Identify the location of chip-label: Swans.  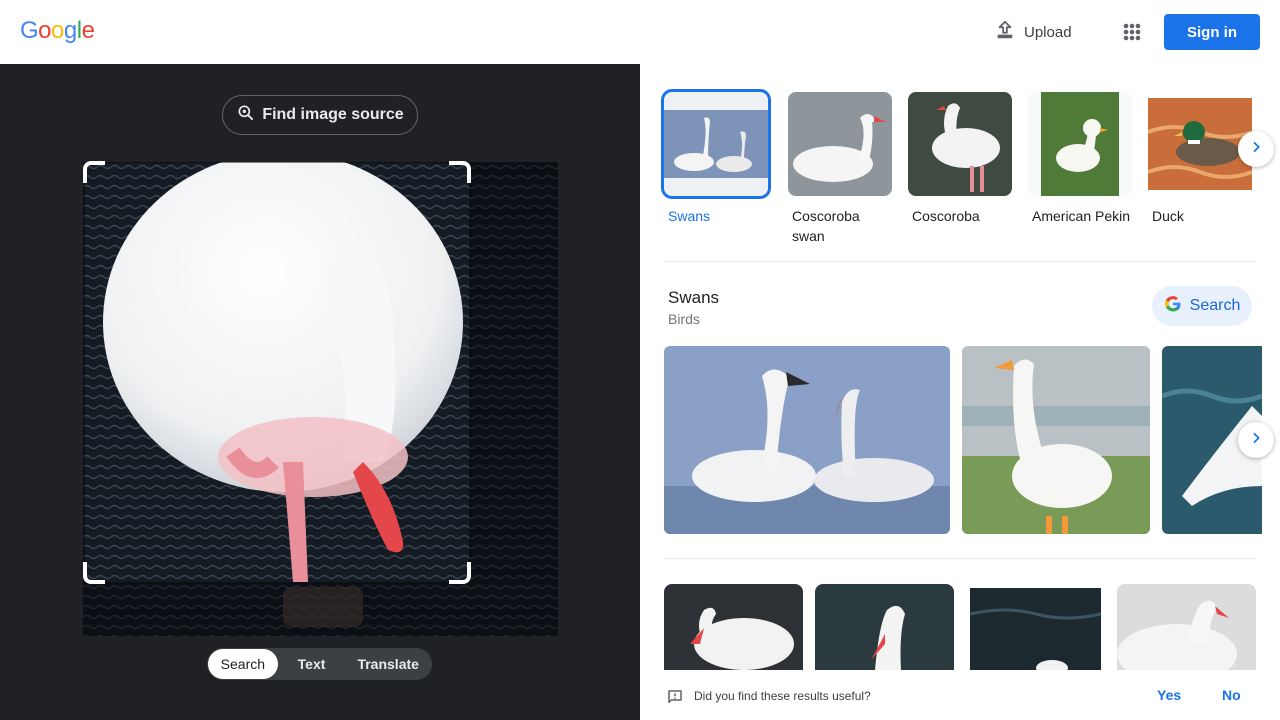
(689, 216).